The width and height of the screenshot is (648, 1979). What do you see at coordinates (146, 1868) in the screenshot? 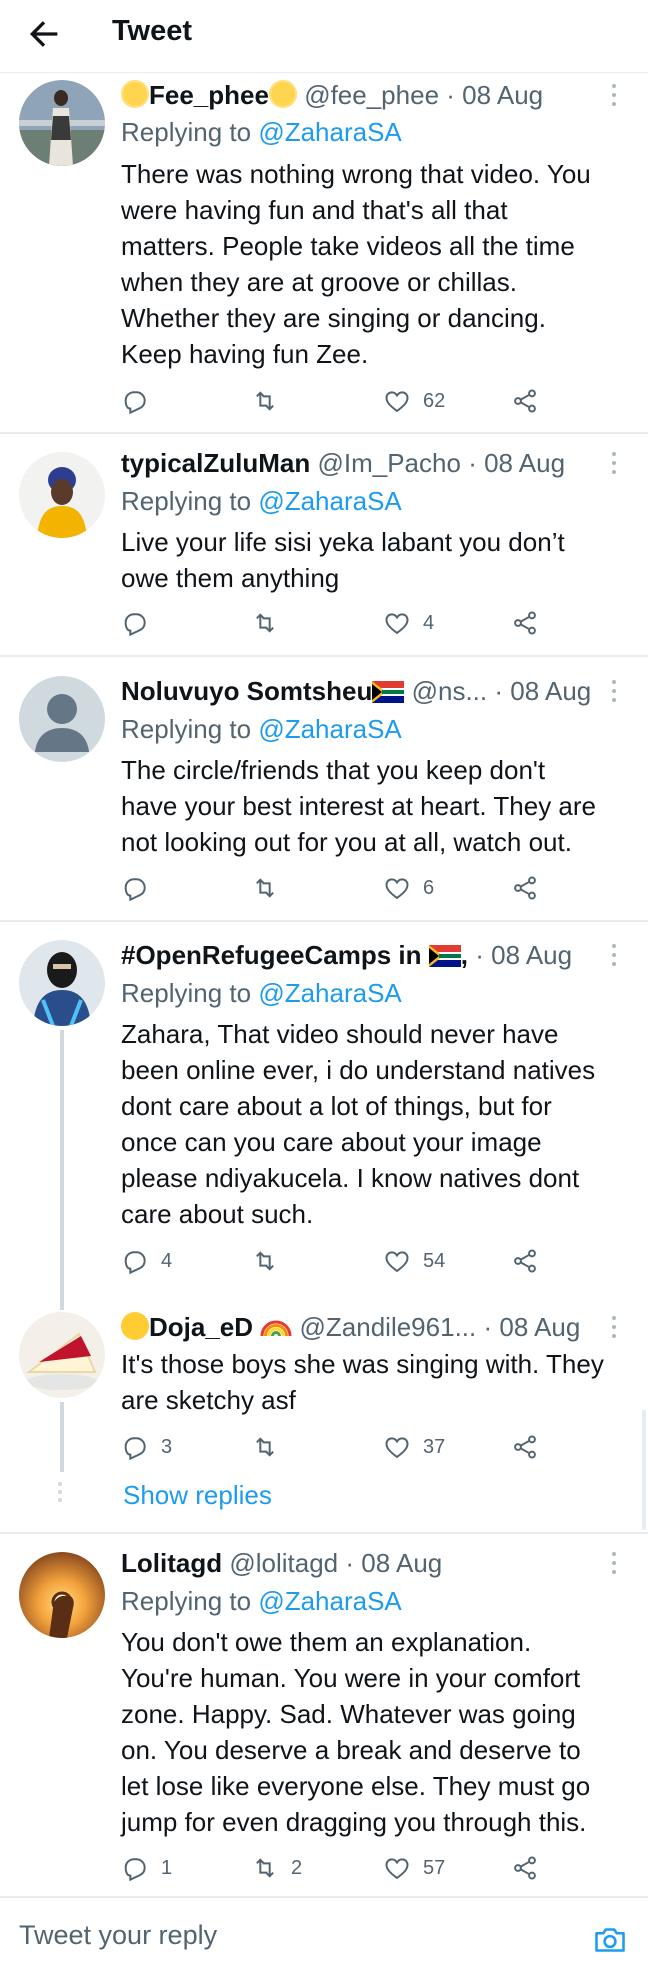
I see `reply-button: 1` at bounding box center [146, 1868].